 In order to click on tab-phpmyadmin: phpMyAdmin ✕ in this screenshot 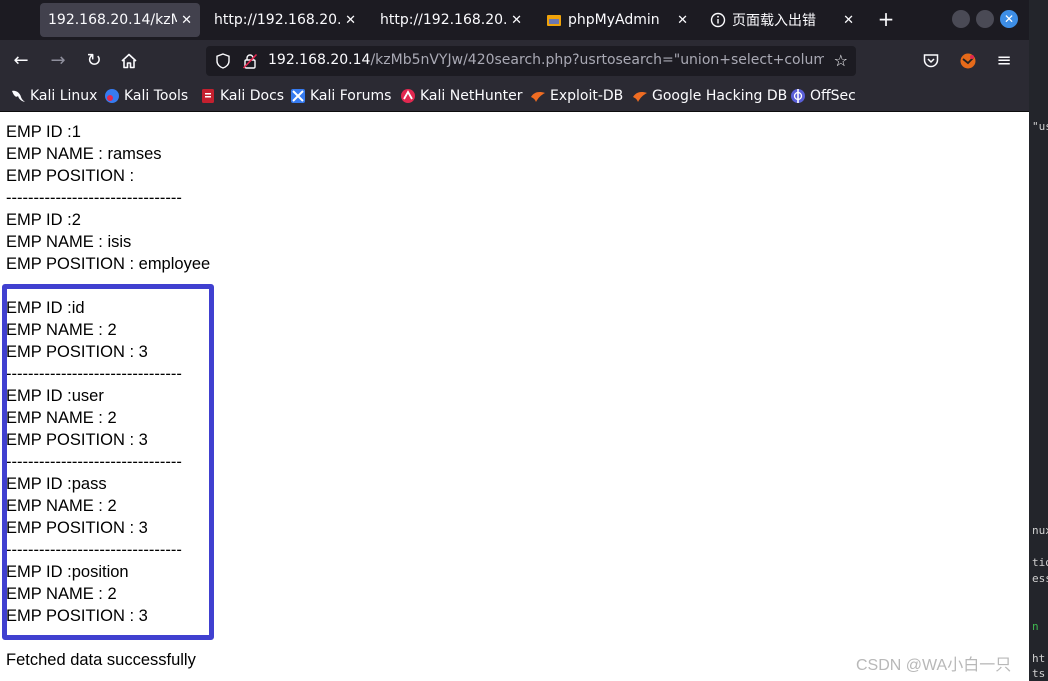, I will do `click(617, 20)`.